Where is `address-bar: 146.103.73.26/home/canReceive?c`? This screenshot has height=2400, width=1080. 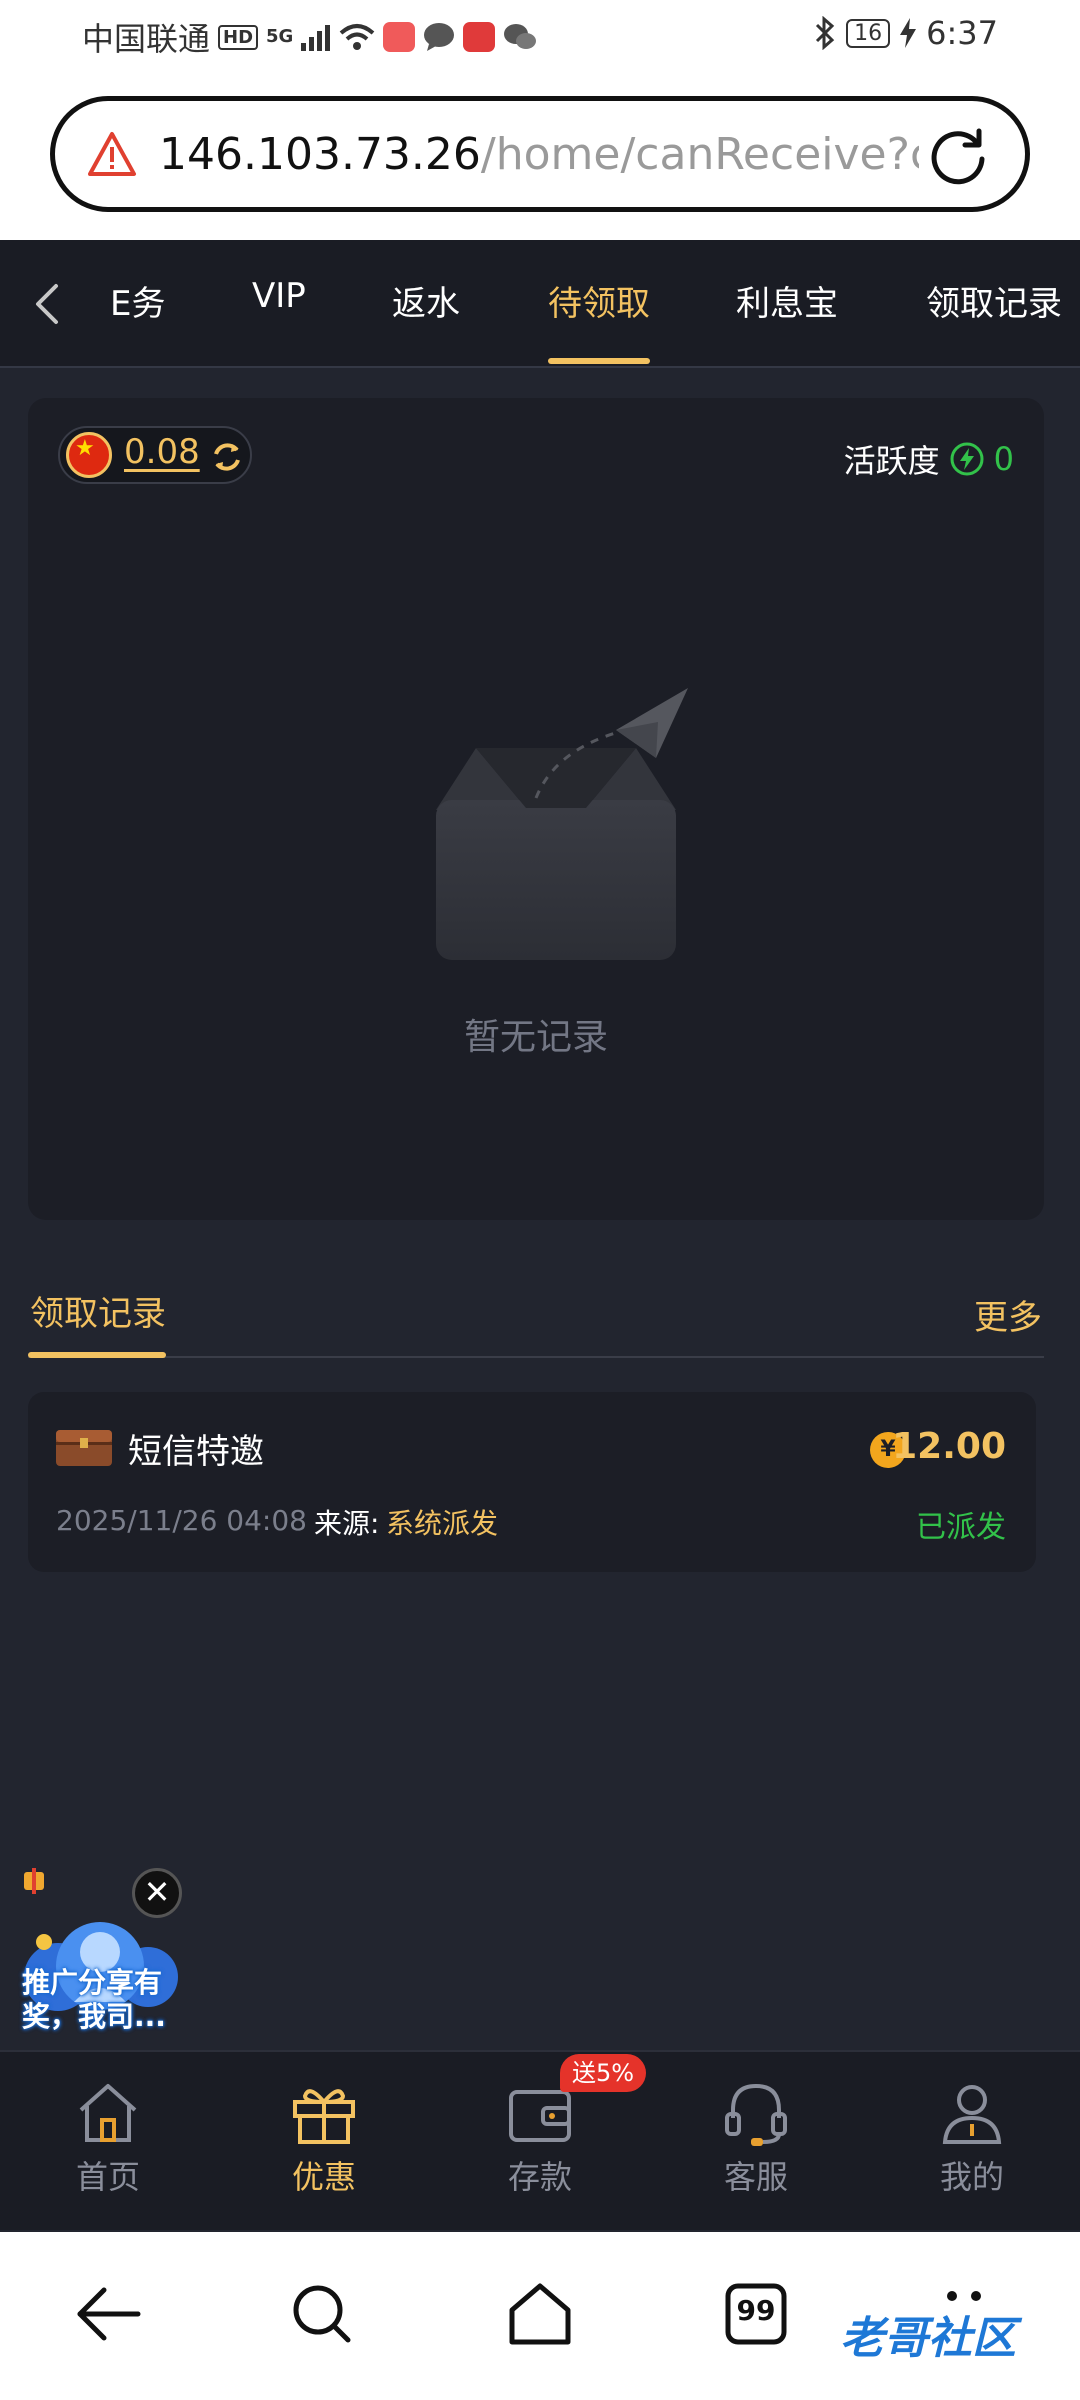 address-bar: 146.103.73.26/home/canReceive?c is located at coordinates (540, 154).